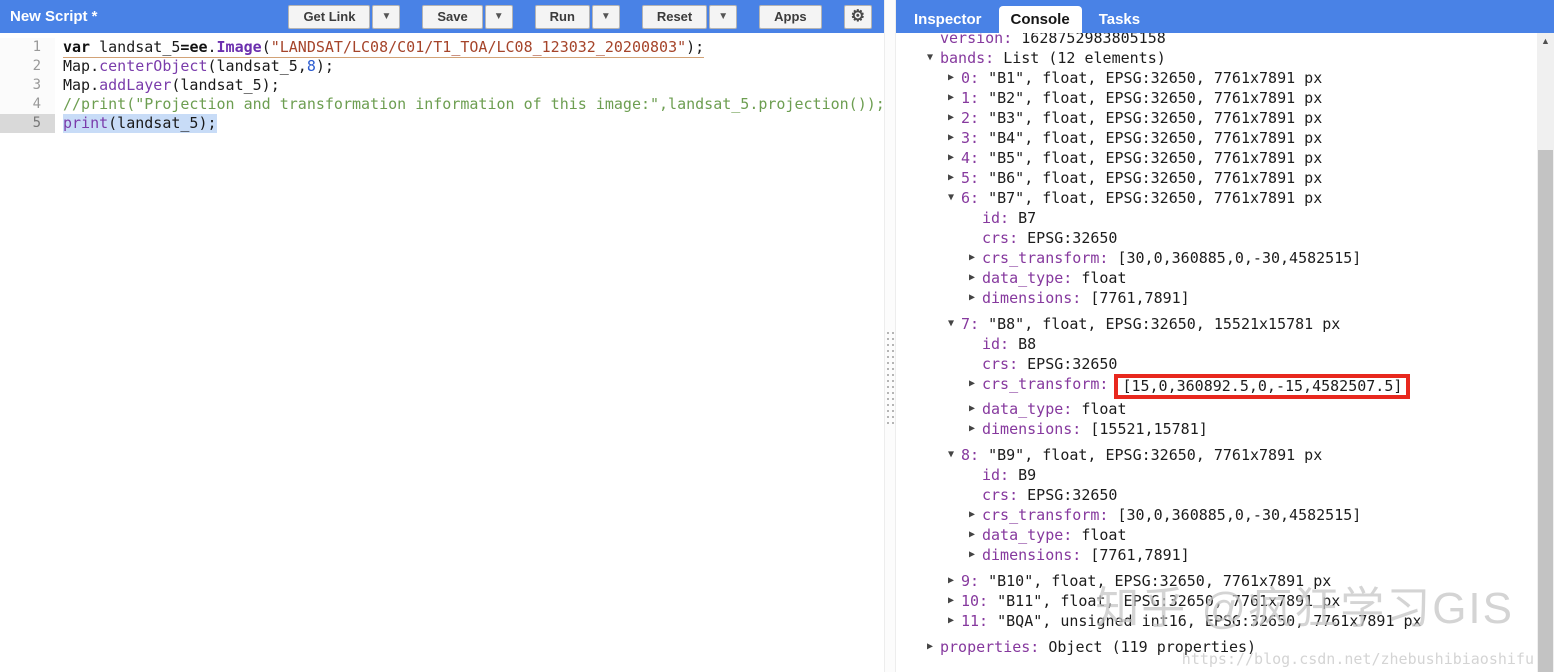 This screenshot has width=1554, height=672. Describe the element at coordinates (970, 98) in the screenshot. I see `console-key: 1:` at that location.